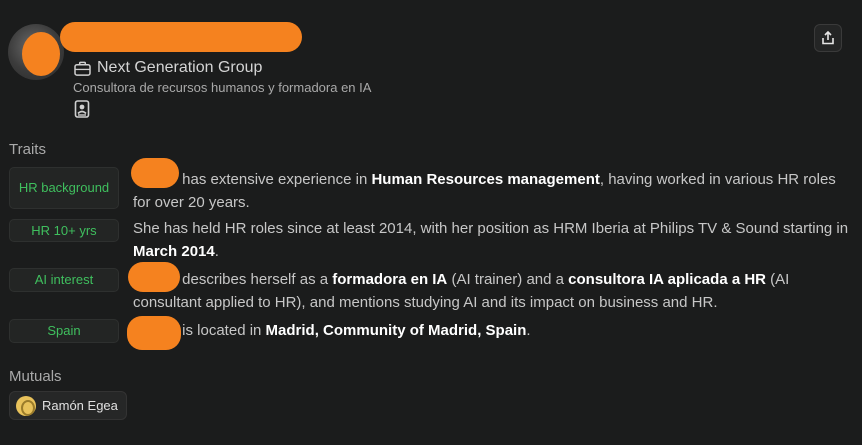 Image resolution: width=862 pixels, height=445 pixels. Describe the element at coordinates (27, 149) in the screenshot. I see `traits-heading: Traits` at that location.